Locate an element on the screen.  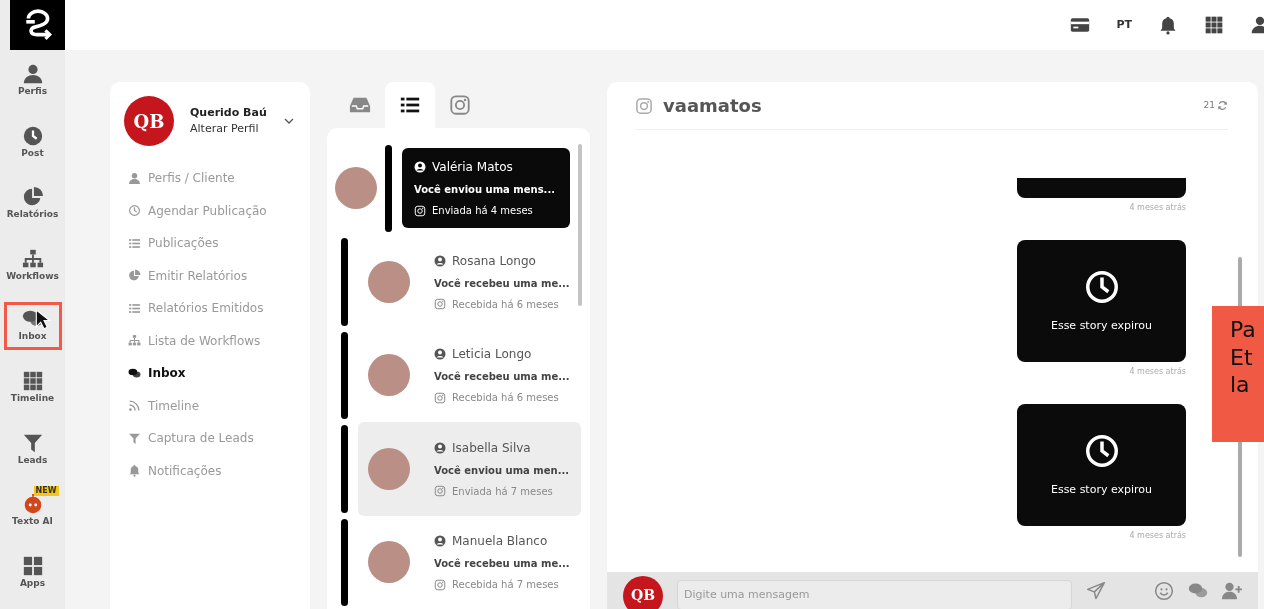
rail-item: Relatórios is located at coordinates (32, 204).